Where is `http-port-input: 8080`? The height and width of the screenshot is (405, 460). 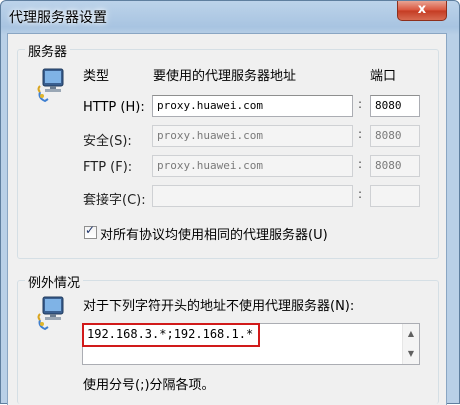
http-port-input: 8080 is located at coordinates (395, 106).